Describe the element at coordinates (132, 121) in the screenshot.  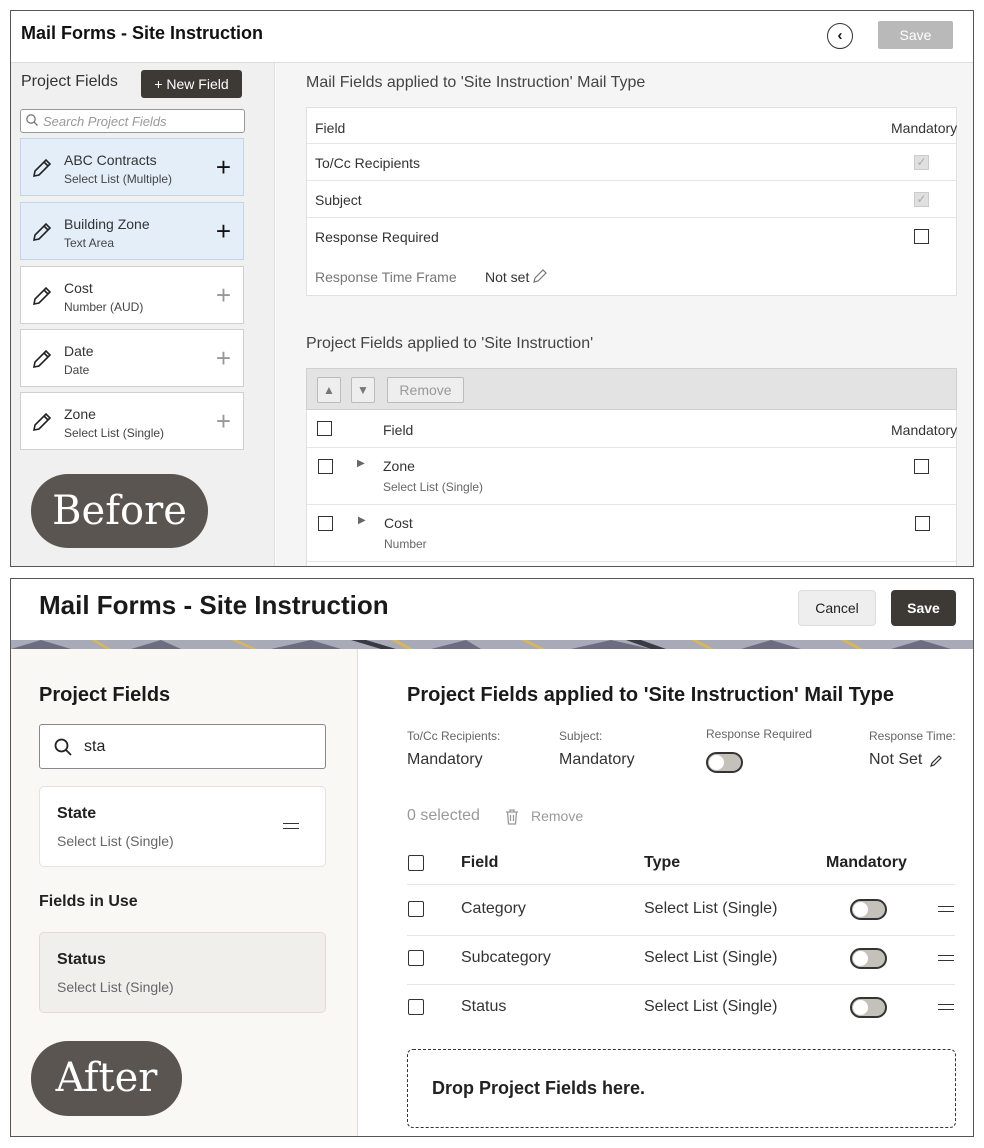
I see `search-input: Search Project Fields` at that location.